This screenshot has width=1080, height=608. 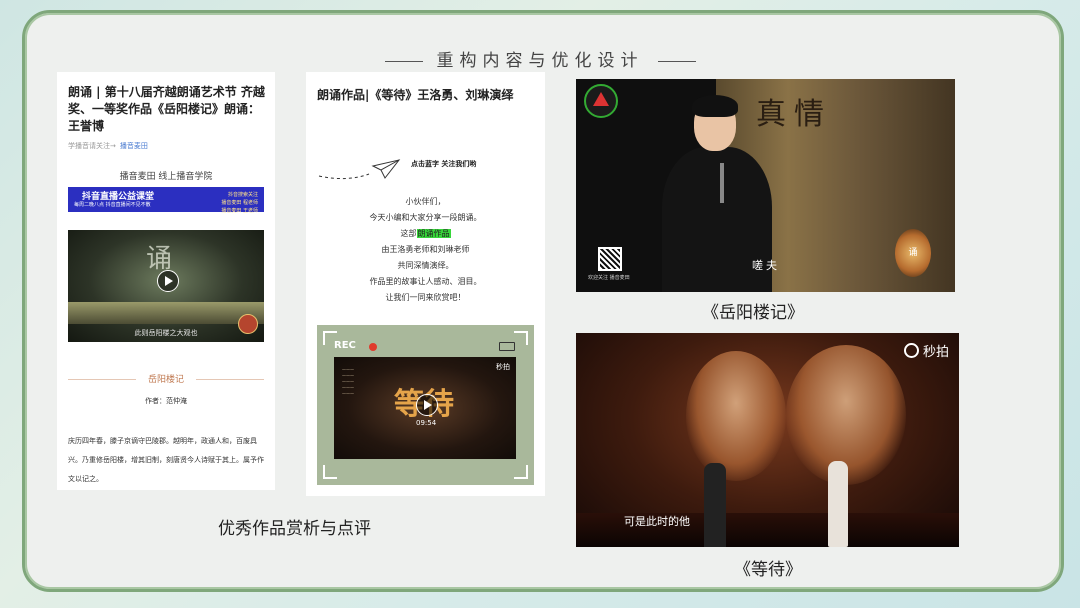 I want to click on backdrop-portrait, so click(x=736, y=416).